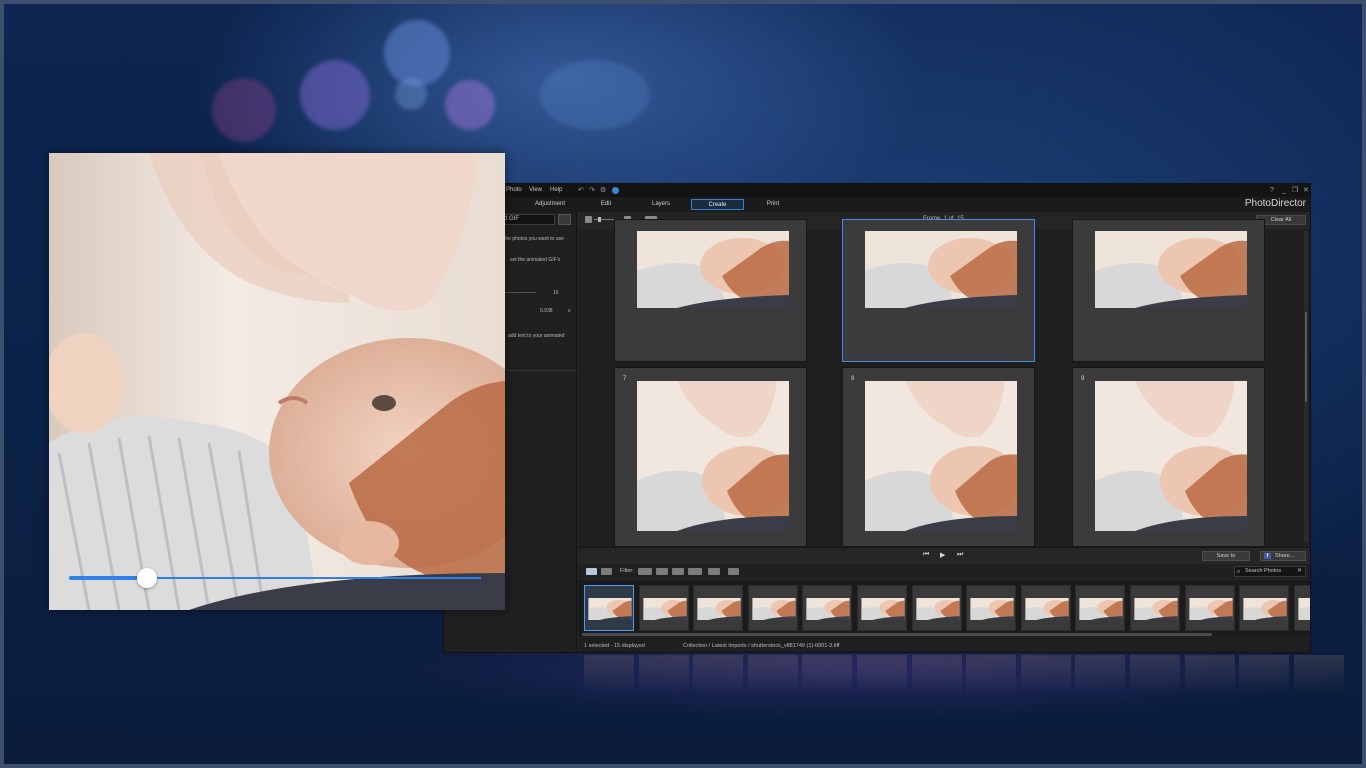 The image size is (1366, 768). I want to click on zoom-slider-handle, so click(599, 219).